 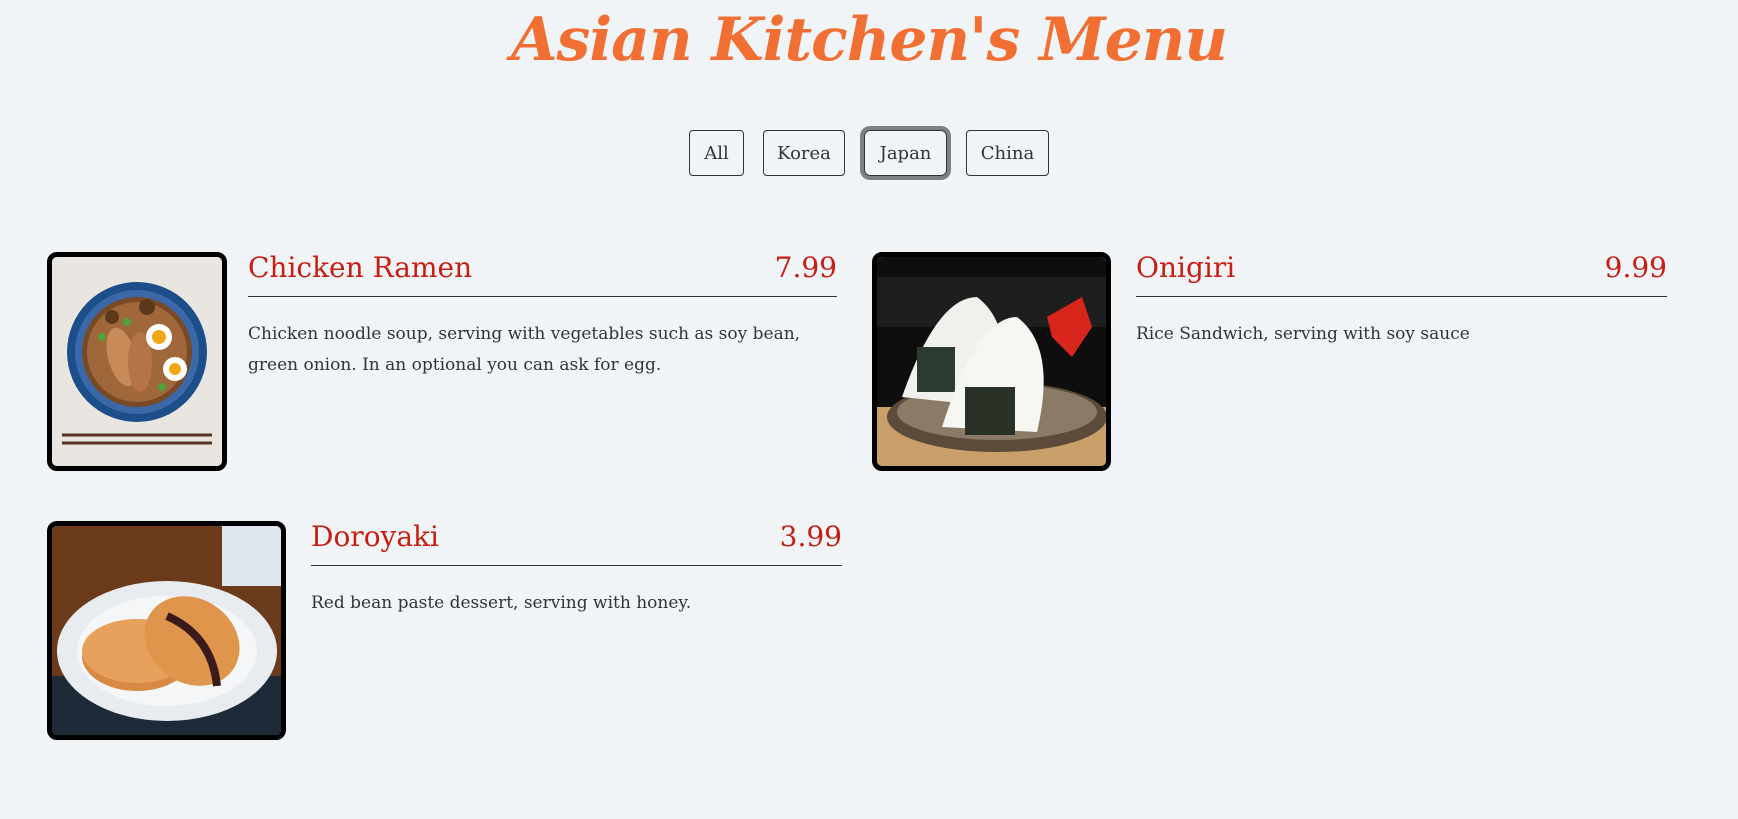 I want to click on onigiri-photo, so click(x=991, y=361).